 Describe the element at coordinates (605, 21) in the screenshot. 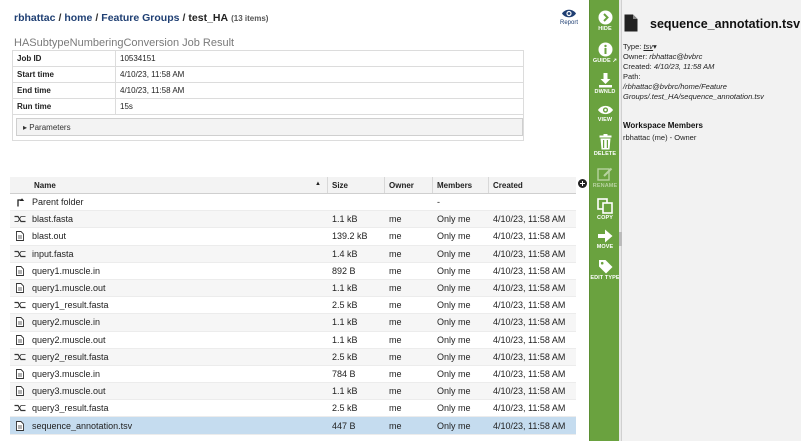

I see `hide-button: HIDE` at that location.